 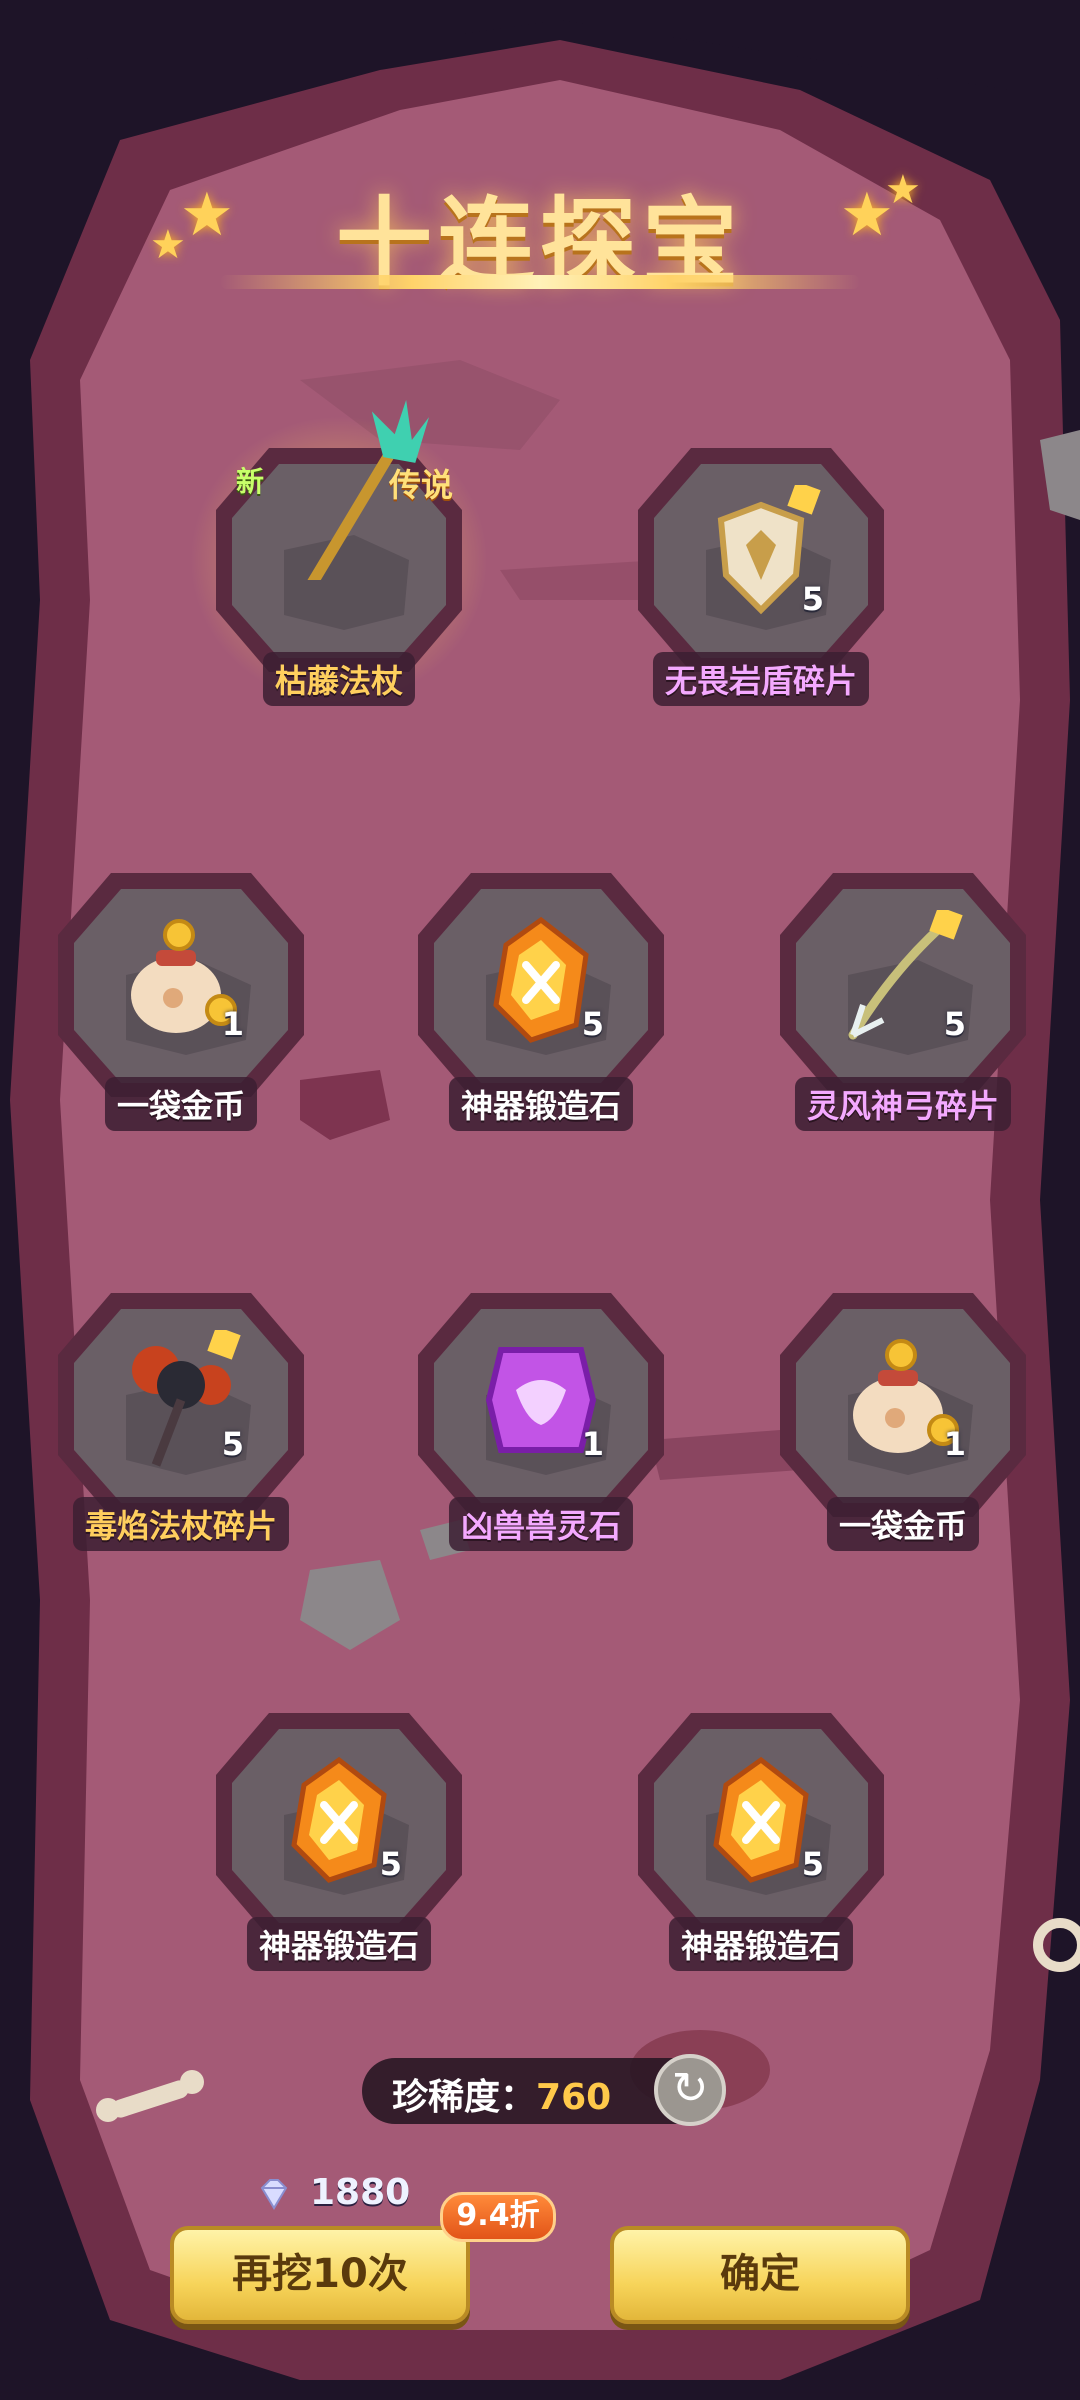 I want to click on item-label: 无畏岩盾碎片, so click(x=761, y=679).